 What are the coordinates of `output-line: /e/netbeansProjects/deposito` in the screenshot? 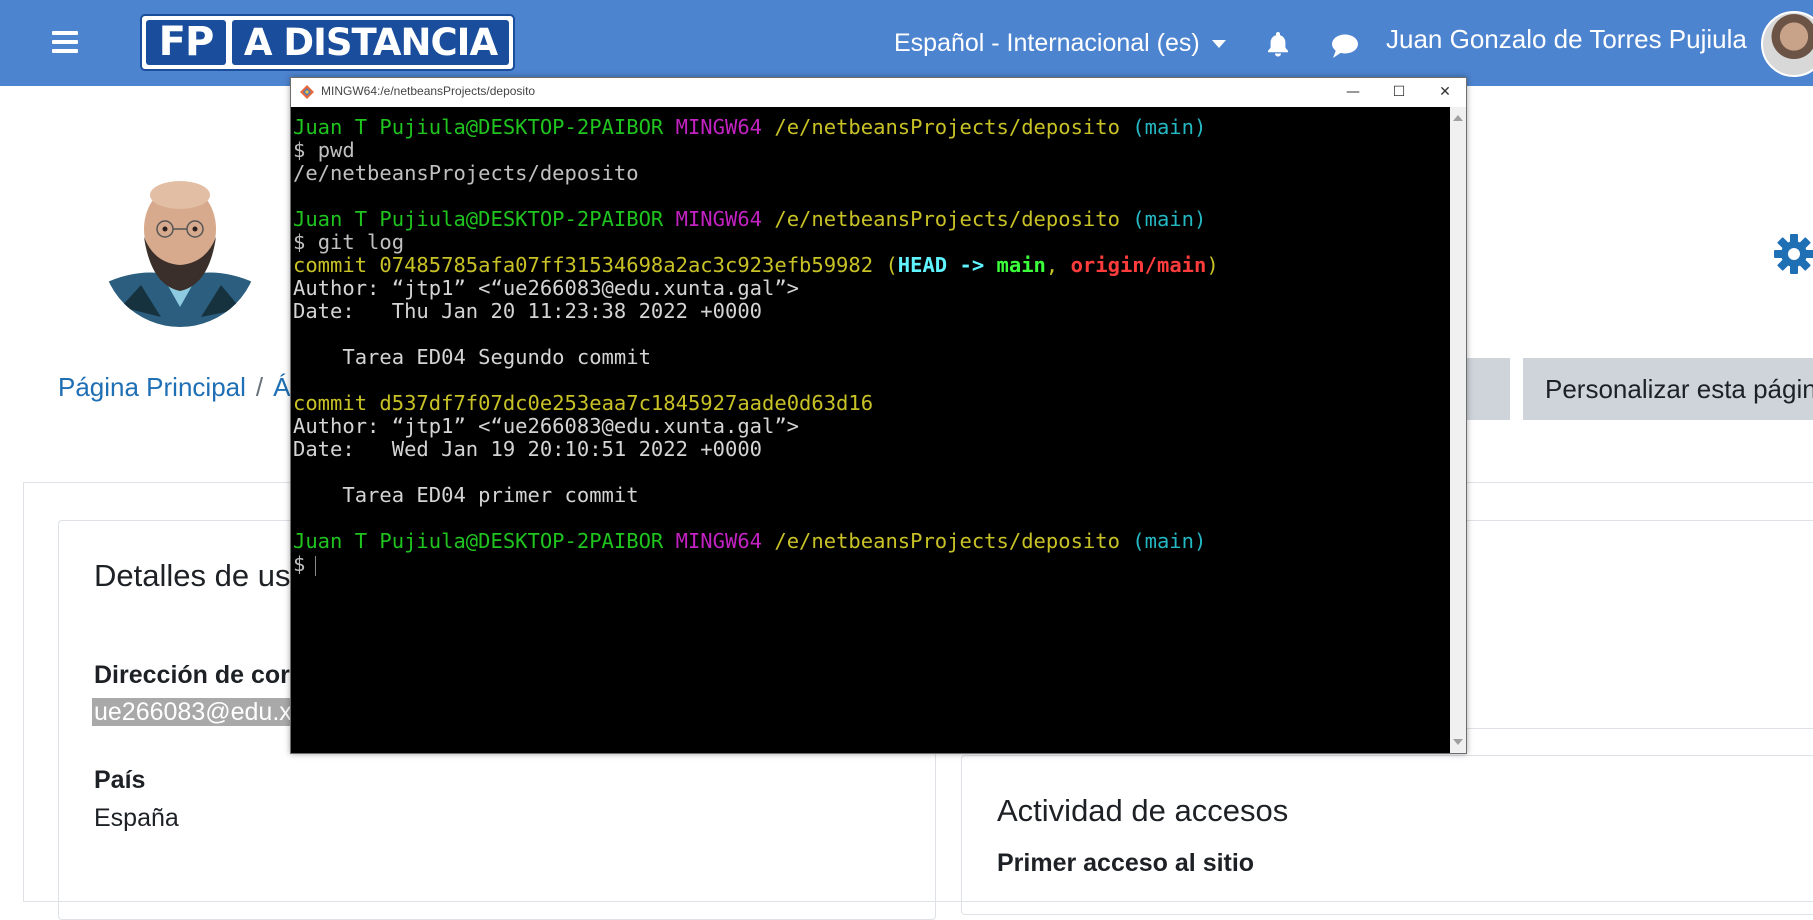 It's located at (466, 173).